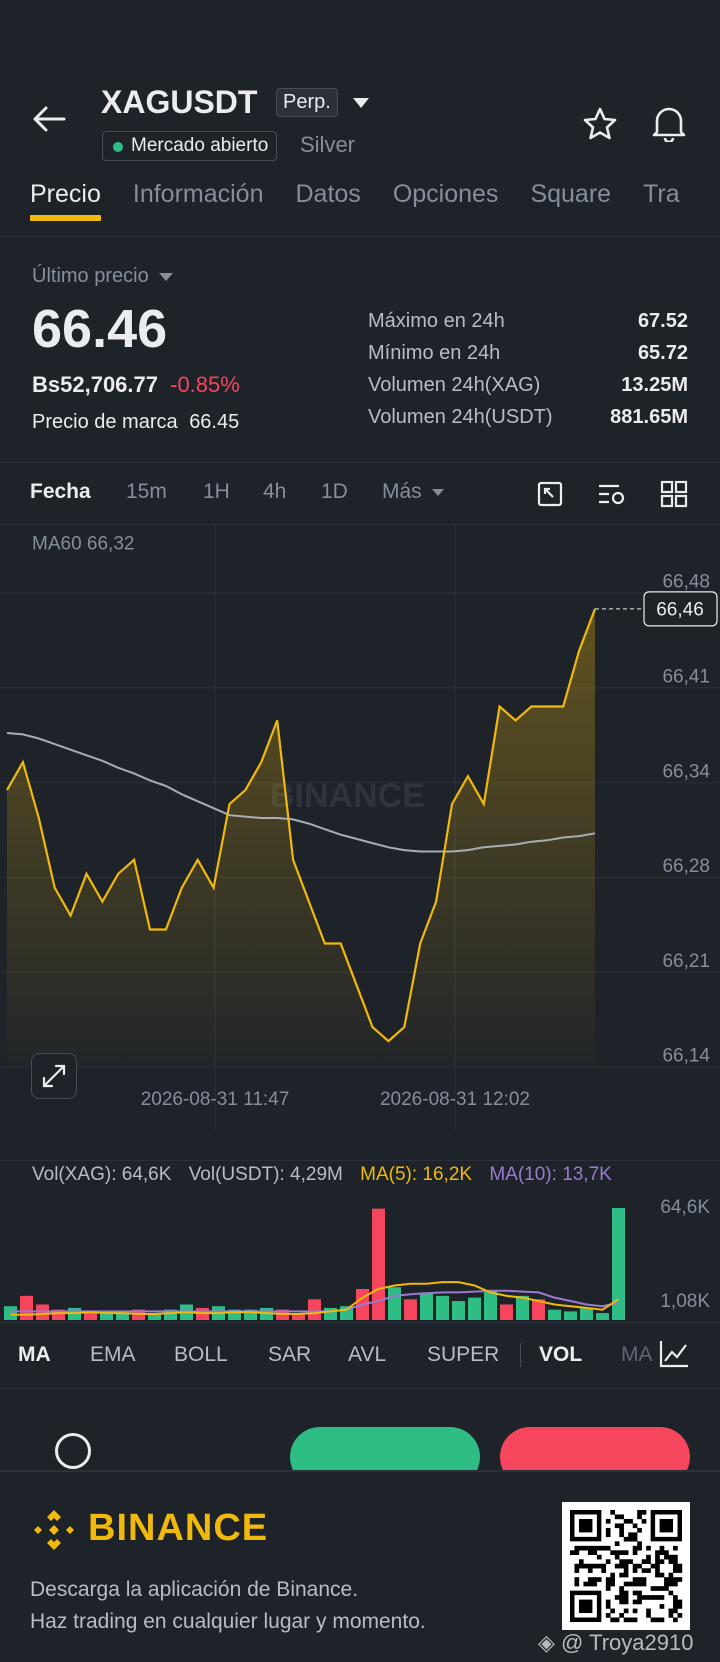 The height and width of the screenshot is (1662, 720). I want to click on more-icon, so click(73, 1451).